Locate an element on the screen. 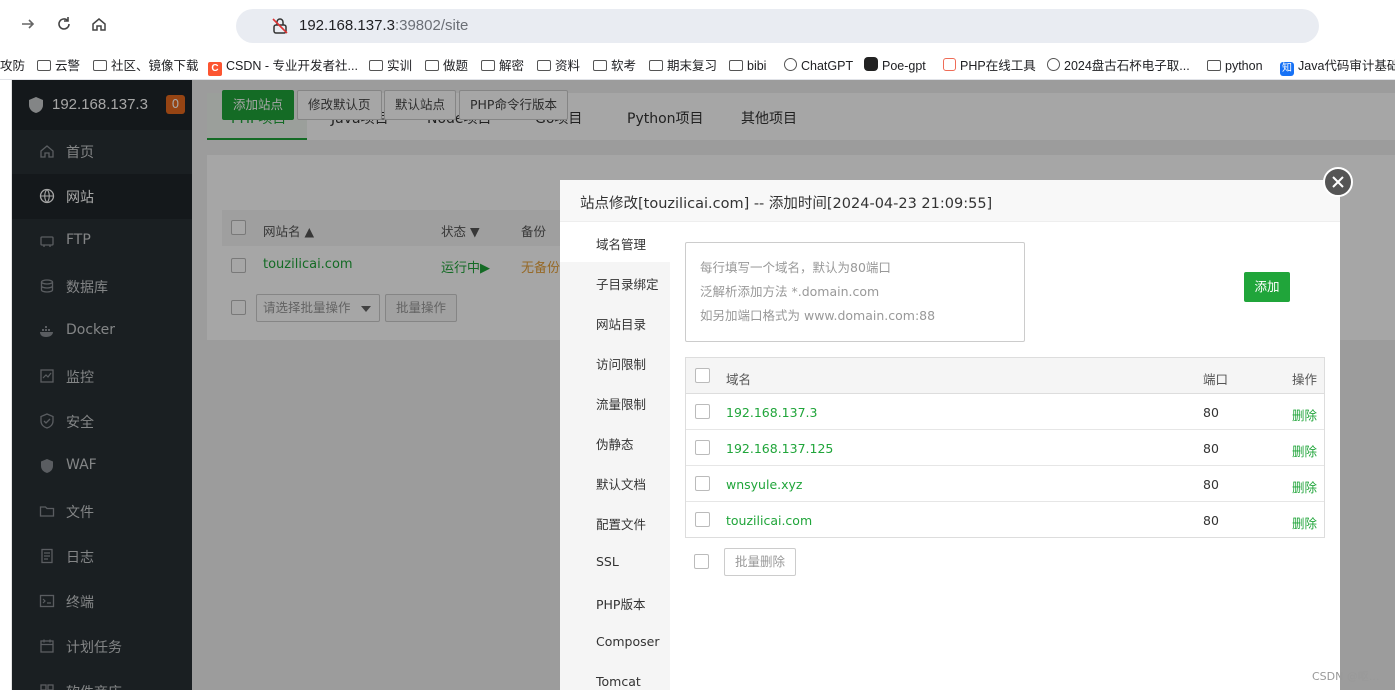 This screenshot has height=690, width=1395. domain-link: 192.168.137.125 is located at coordinates (779, 448).